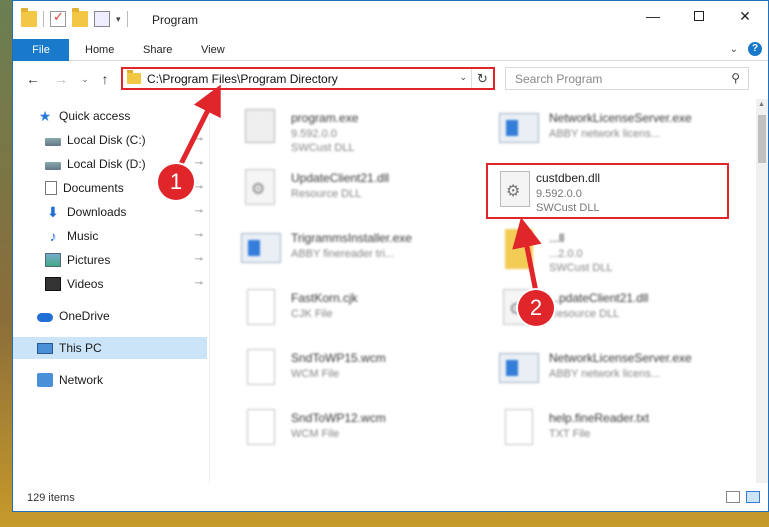 Image resolution: width=769 pixels, height=527 pixels. What do you see at coordinates (45, 348) in the screenshot?
I see `pc-icon` at bounding box center [45, 348].